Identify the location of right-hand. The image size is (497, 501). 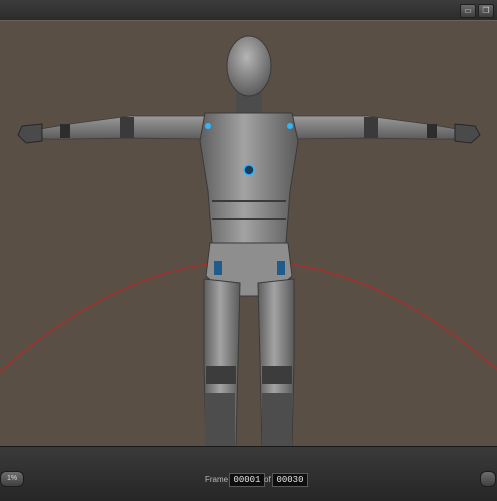
(467, 133).